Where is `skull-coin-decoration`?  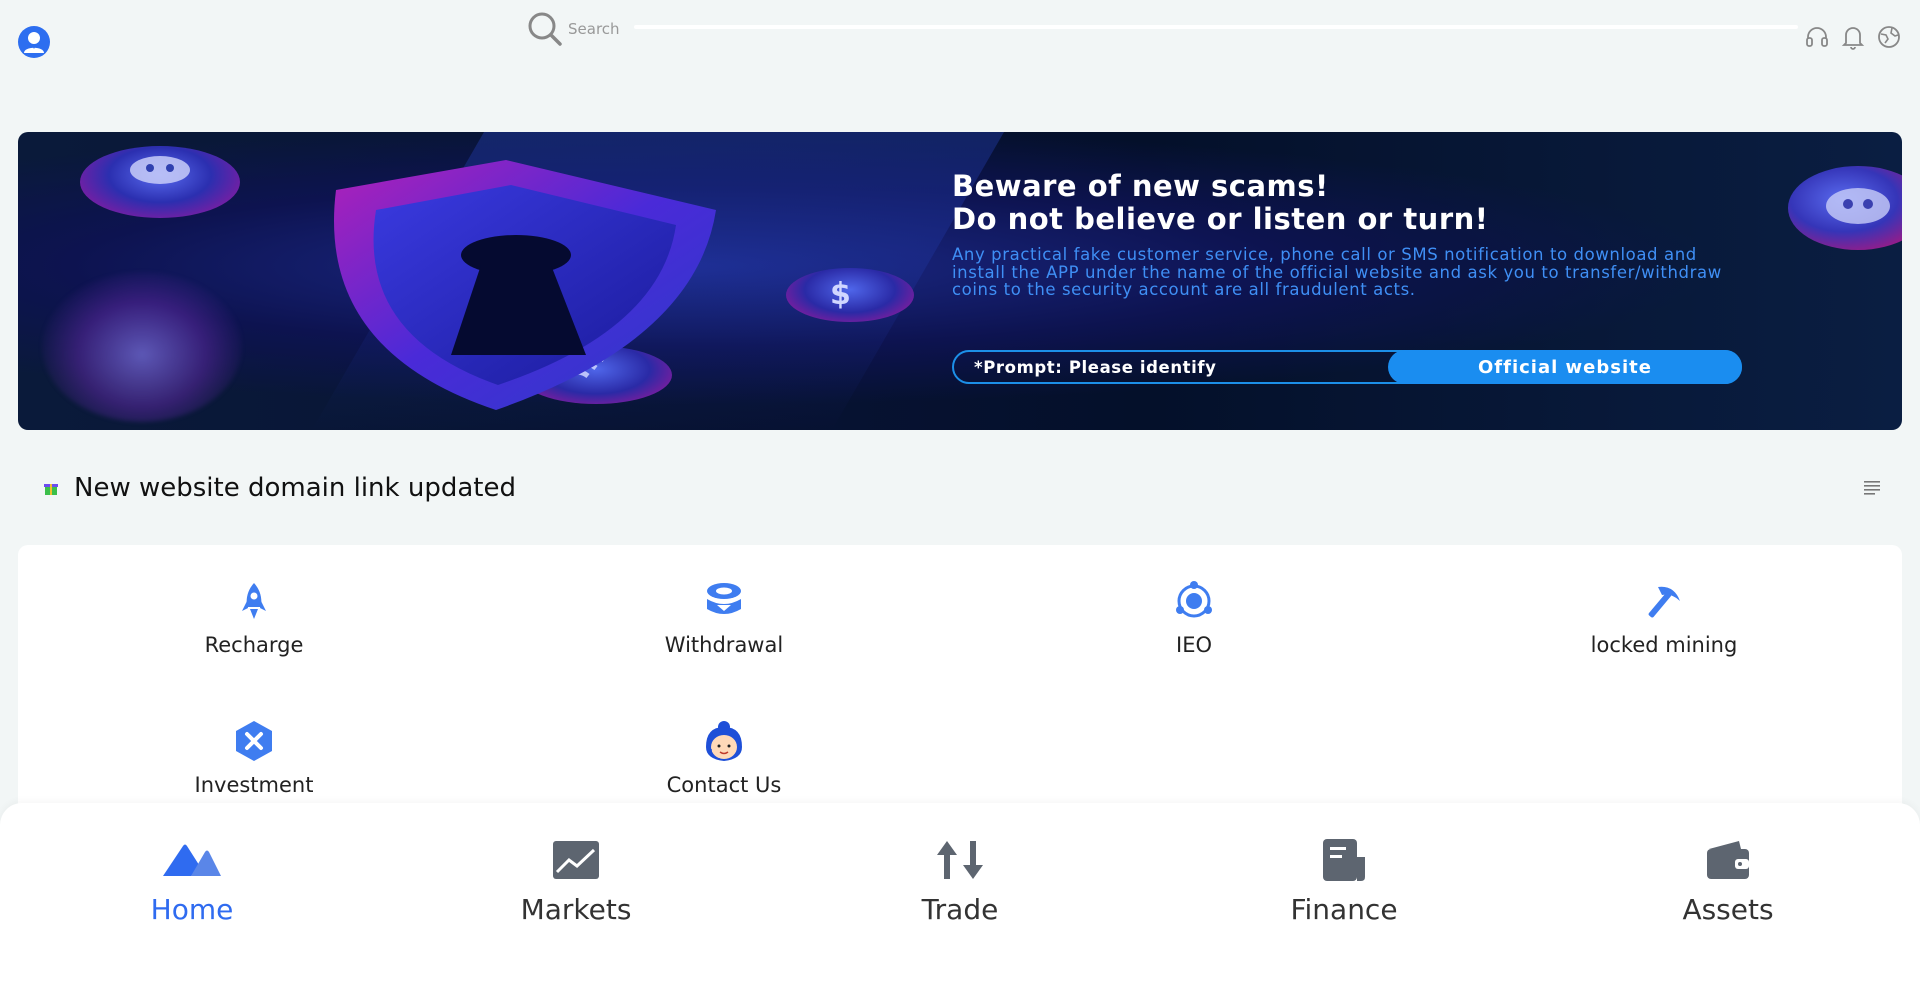 skull-coin-decoration is located at coordinates (160, 182).